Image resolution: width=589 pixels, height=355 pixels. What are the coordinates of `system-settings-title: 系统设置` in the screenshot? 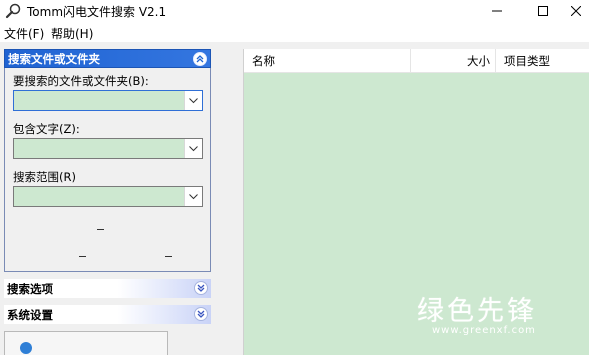 It's located at (30, 314).